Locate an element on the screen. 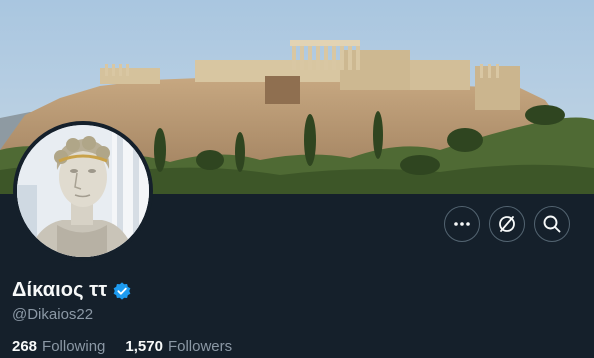 Image resolution: width=594 pixels, height=358 pixels. following-link: 268 Following is located at coordinates (58, 346).